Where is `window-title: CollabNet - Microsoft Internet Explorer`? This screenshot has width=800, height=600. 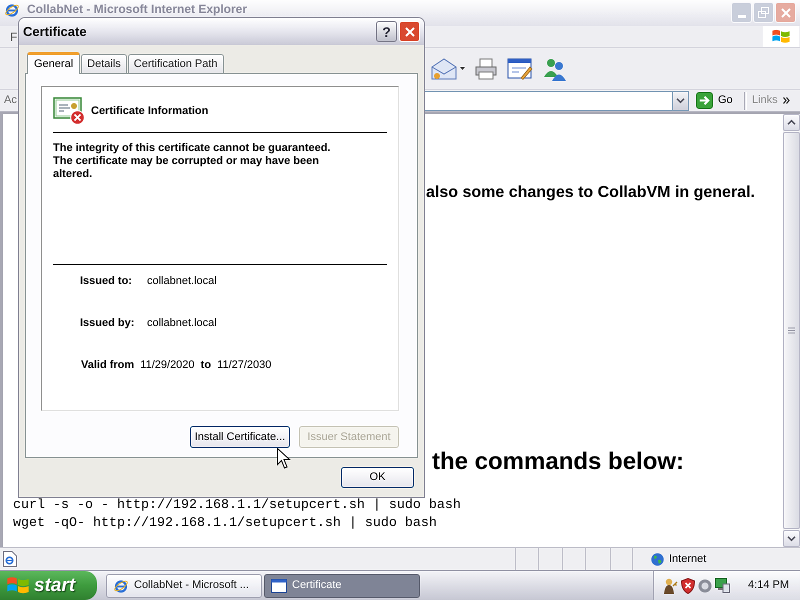 window-title: CollabNet - Microsoft Internet Explorer is located at coordinates (137, 9).